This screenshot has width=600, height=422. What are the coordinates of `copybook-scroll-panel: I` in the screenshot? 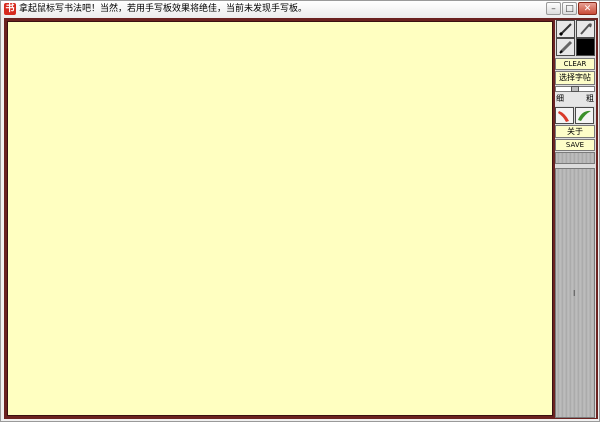 It's located at (575, 293).